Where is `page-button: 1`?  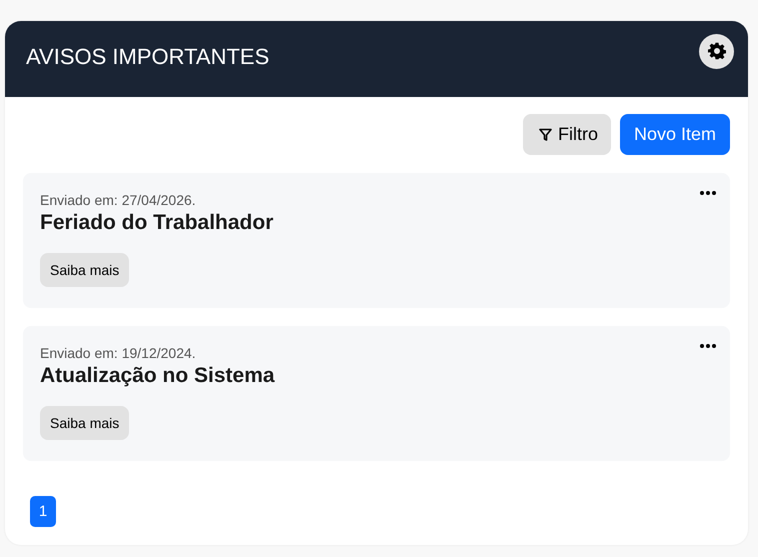
page-button: 1 is located at coordinates (43, 511).